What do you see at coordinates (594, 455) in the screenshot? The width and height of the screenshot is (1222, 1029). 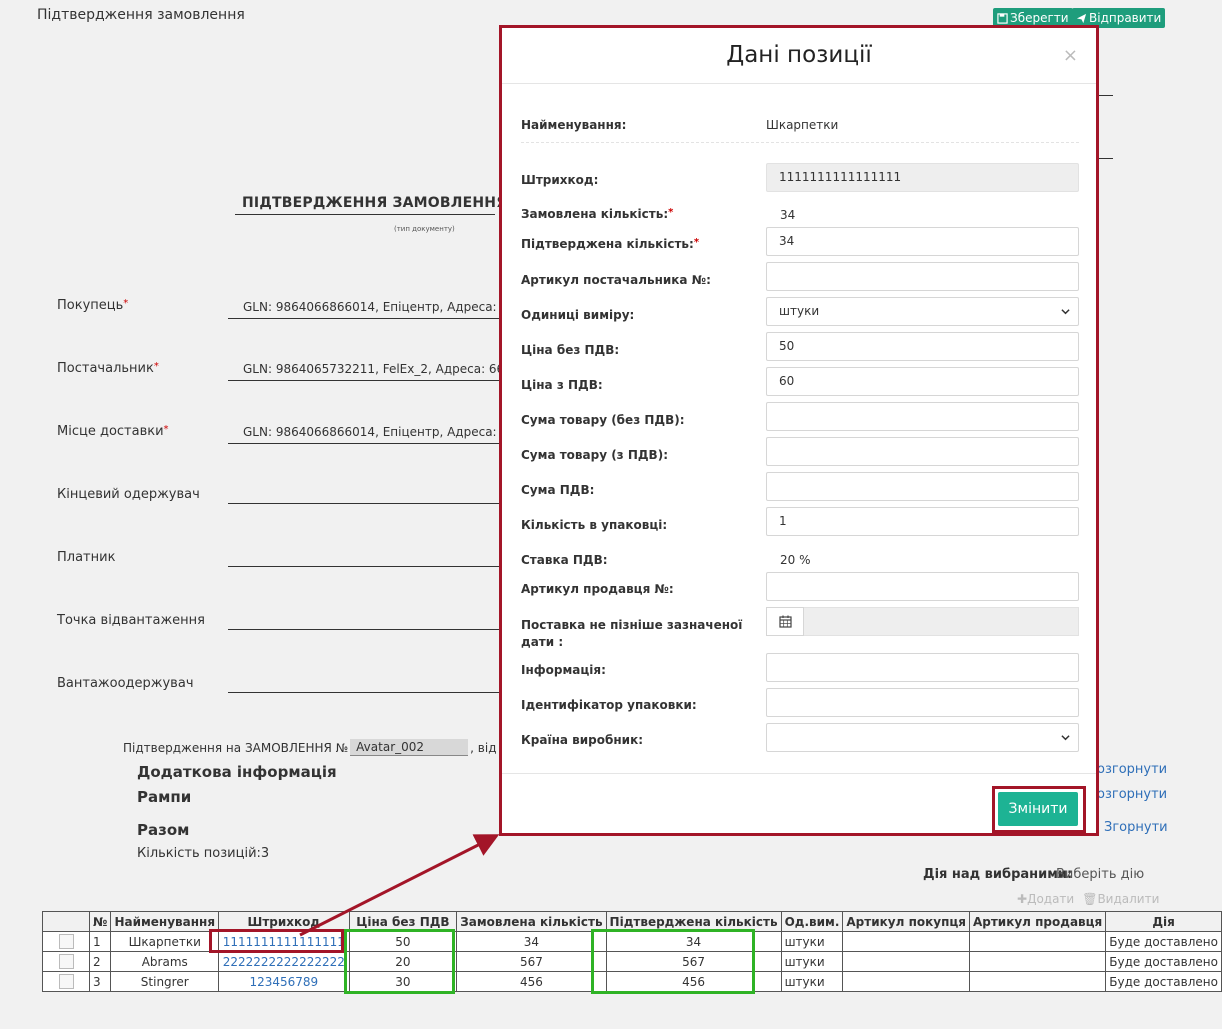 I see `sum-vat-label: Сума товару (з ПДВ):` at bounding box center [594, 455].